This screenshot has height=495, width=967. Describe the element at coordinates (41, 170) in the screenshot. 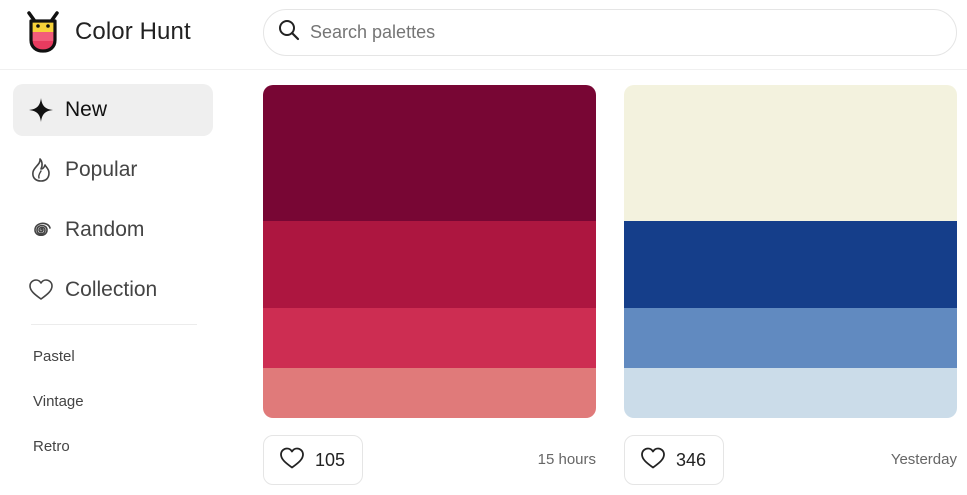

I see `flame-icon` at that location.